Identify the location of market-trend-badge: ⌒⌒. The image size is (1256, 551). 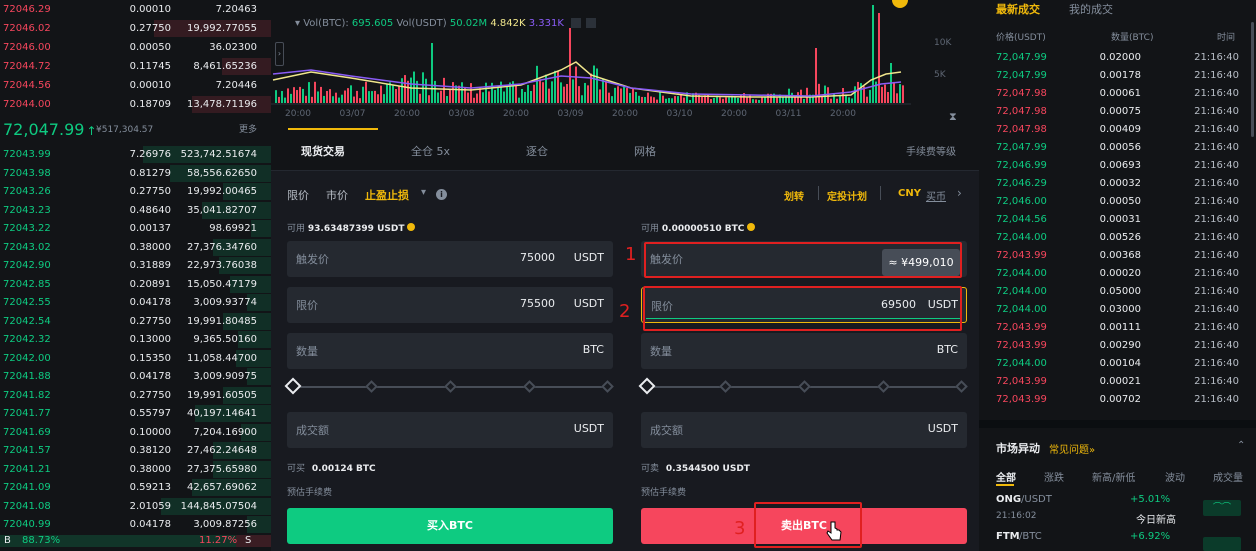
(1222, 508).